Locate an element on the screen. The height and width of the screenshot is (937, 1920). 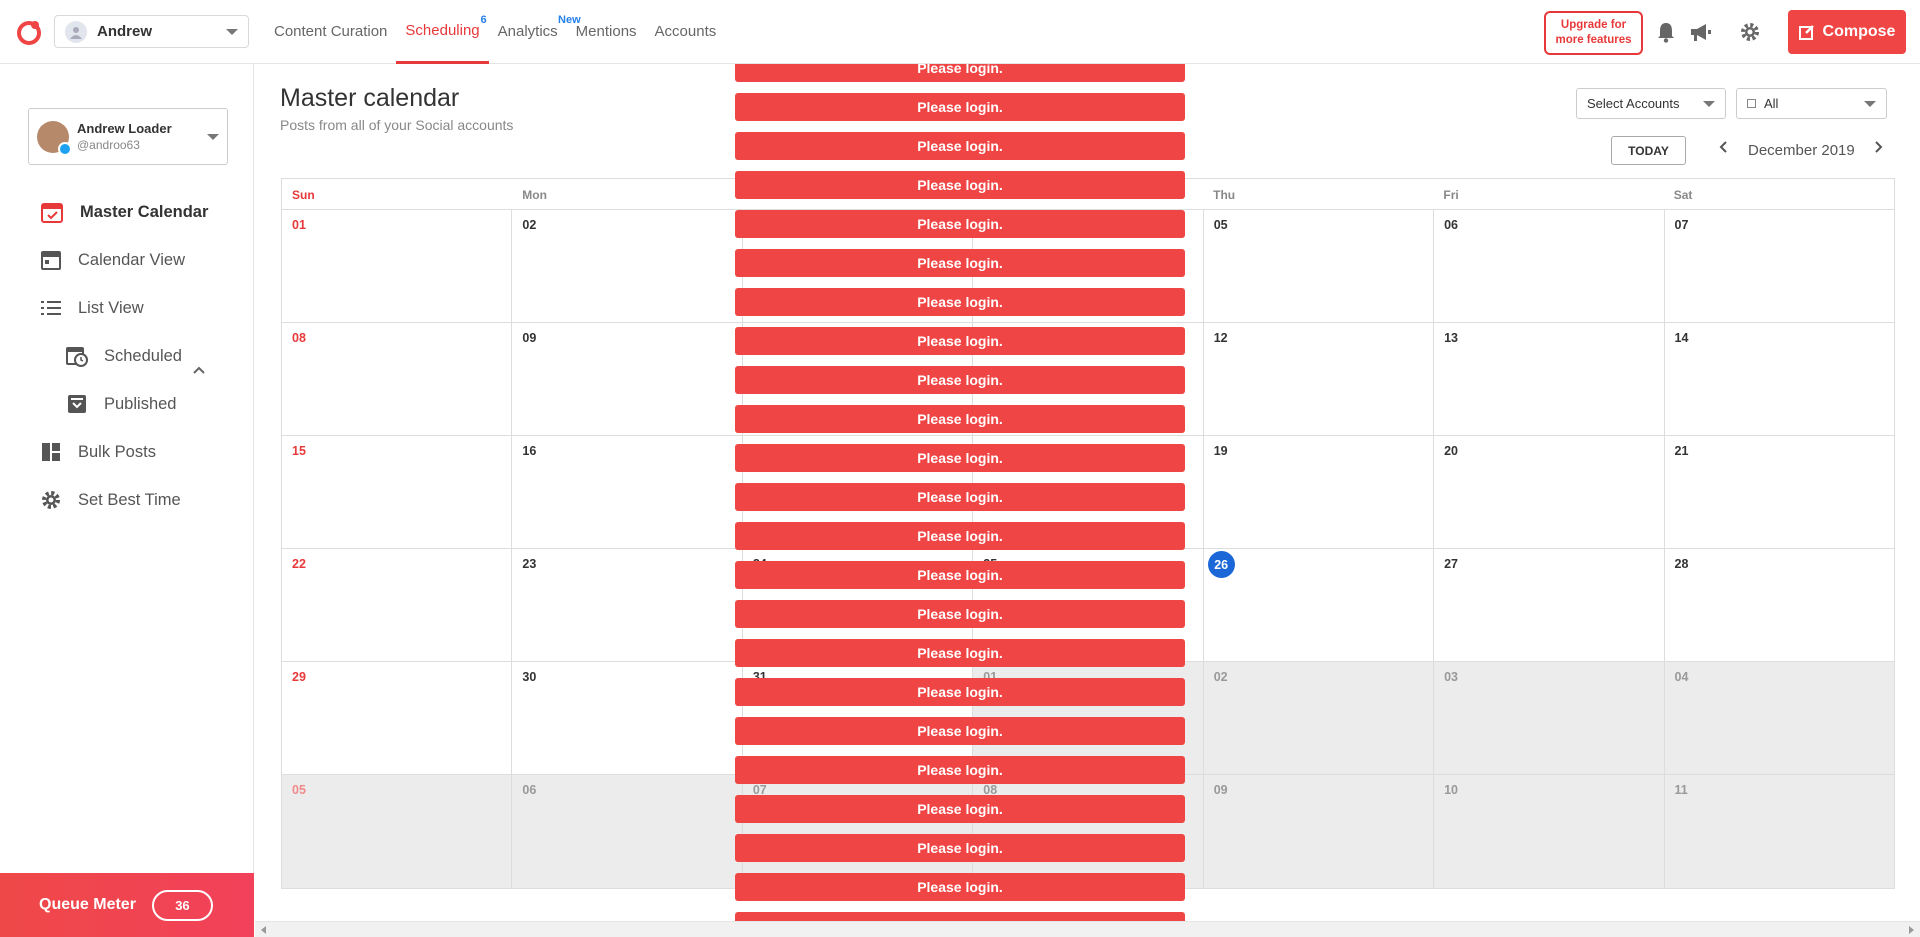
calendar-day: 19 is located at coordinates (1319, 492).